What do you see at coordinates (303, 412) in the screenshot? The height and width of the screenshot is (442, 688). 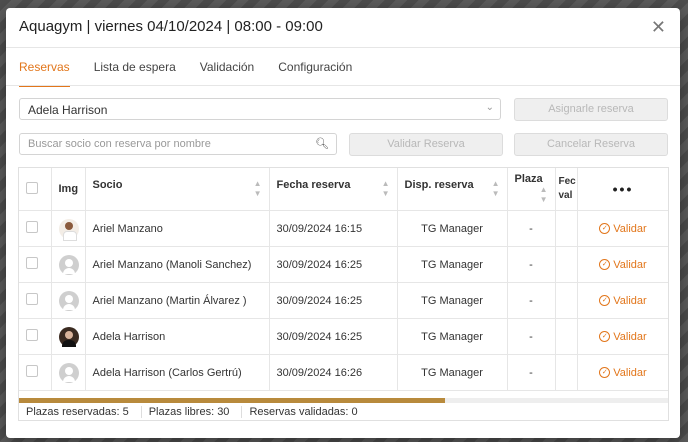 I see `validated-count: Reservas validadas: 0` at bounding box center [303, 412].